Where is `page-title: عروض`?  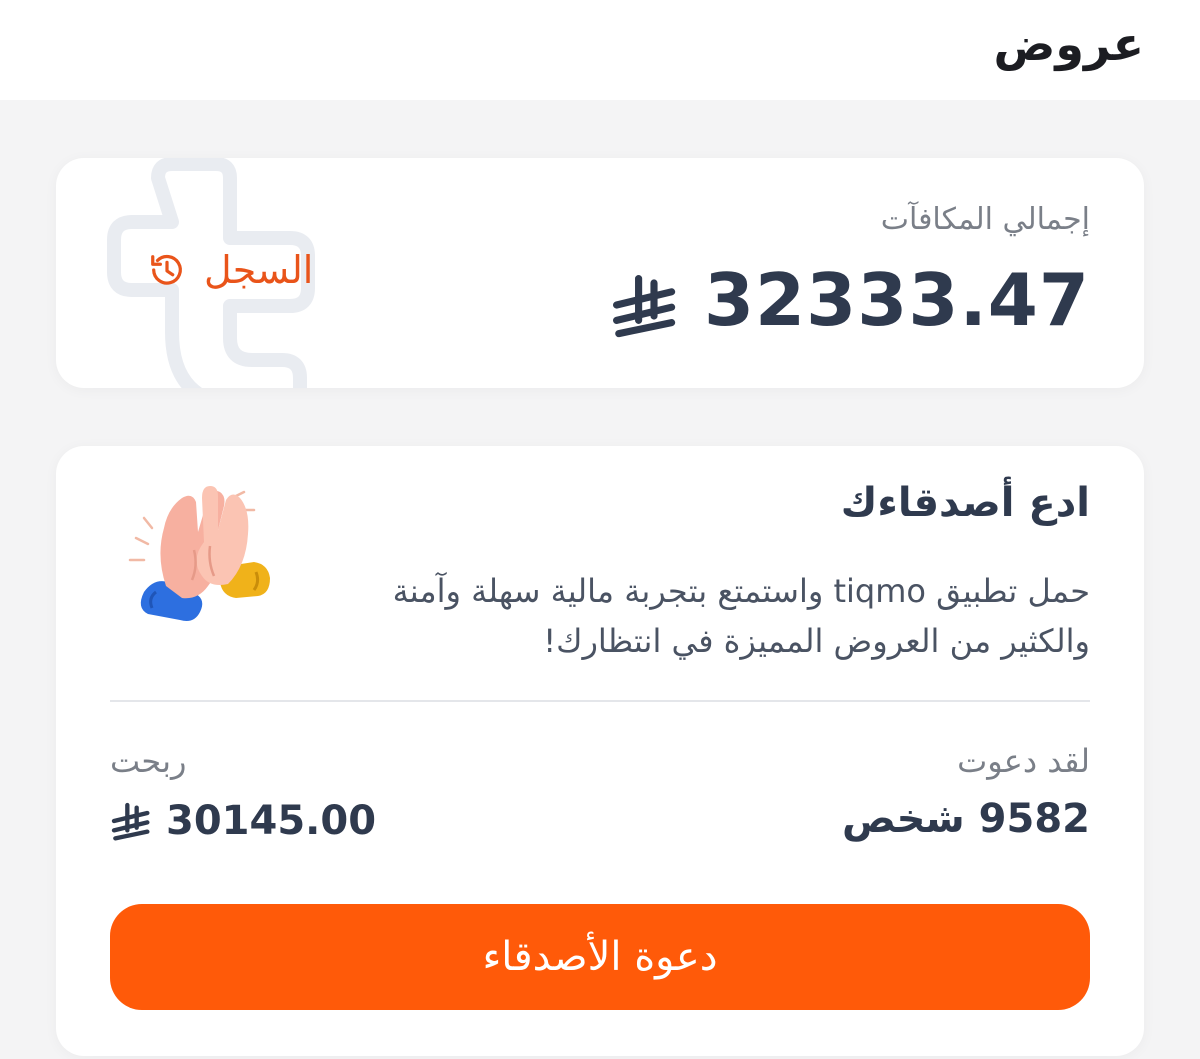
page-title: عروض is located at coordinates (1068, 44).